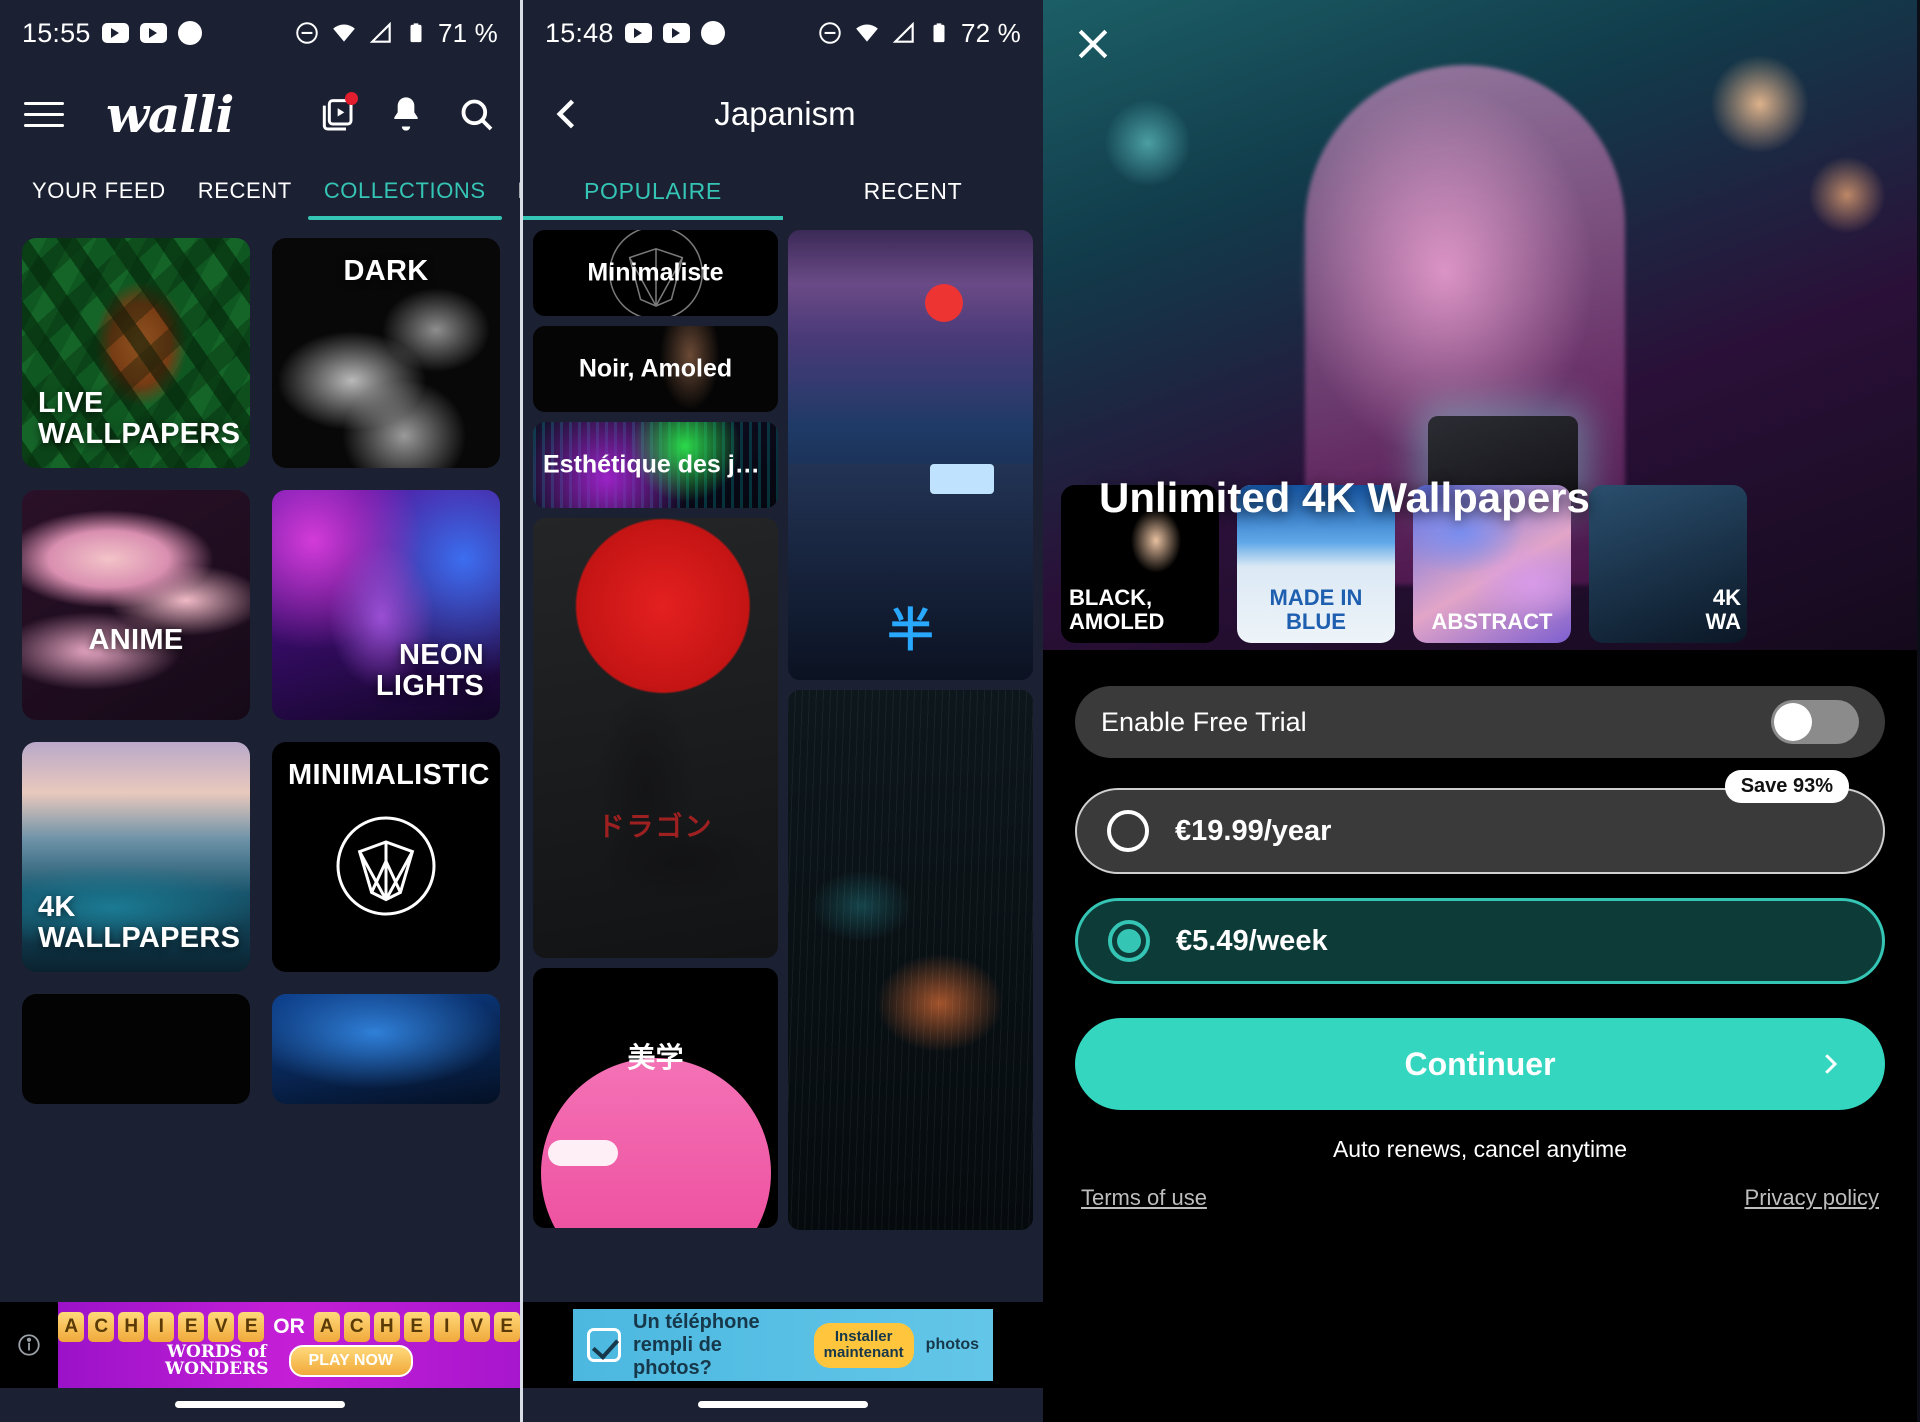 This screenshot has width=1920, height=1422. I want to click on status-left-group: 15:55, so click(112, 33).